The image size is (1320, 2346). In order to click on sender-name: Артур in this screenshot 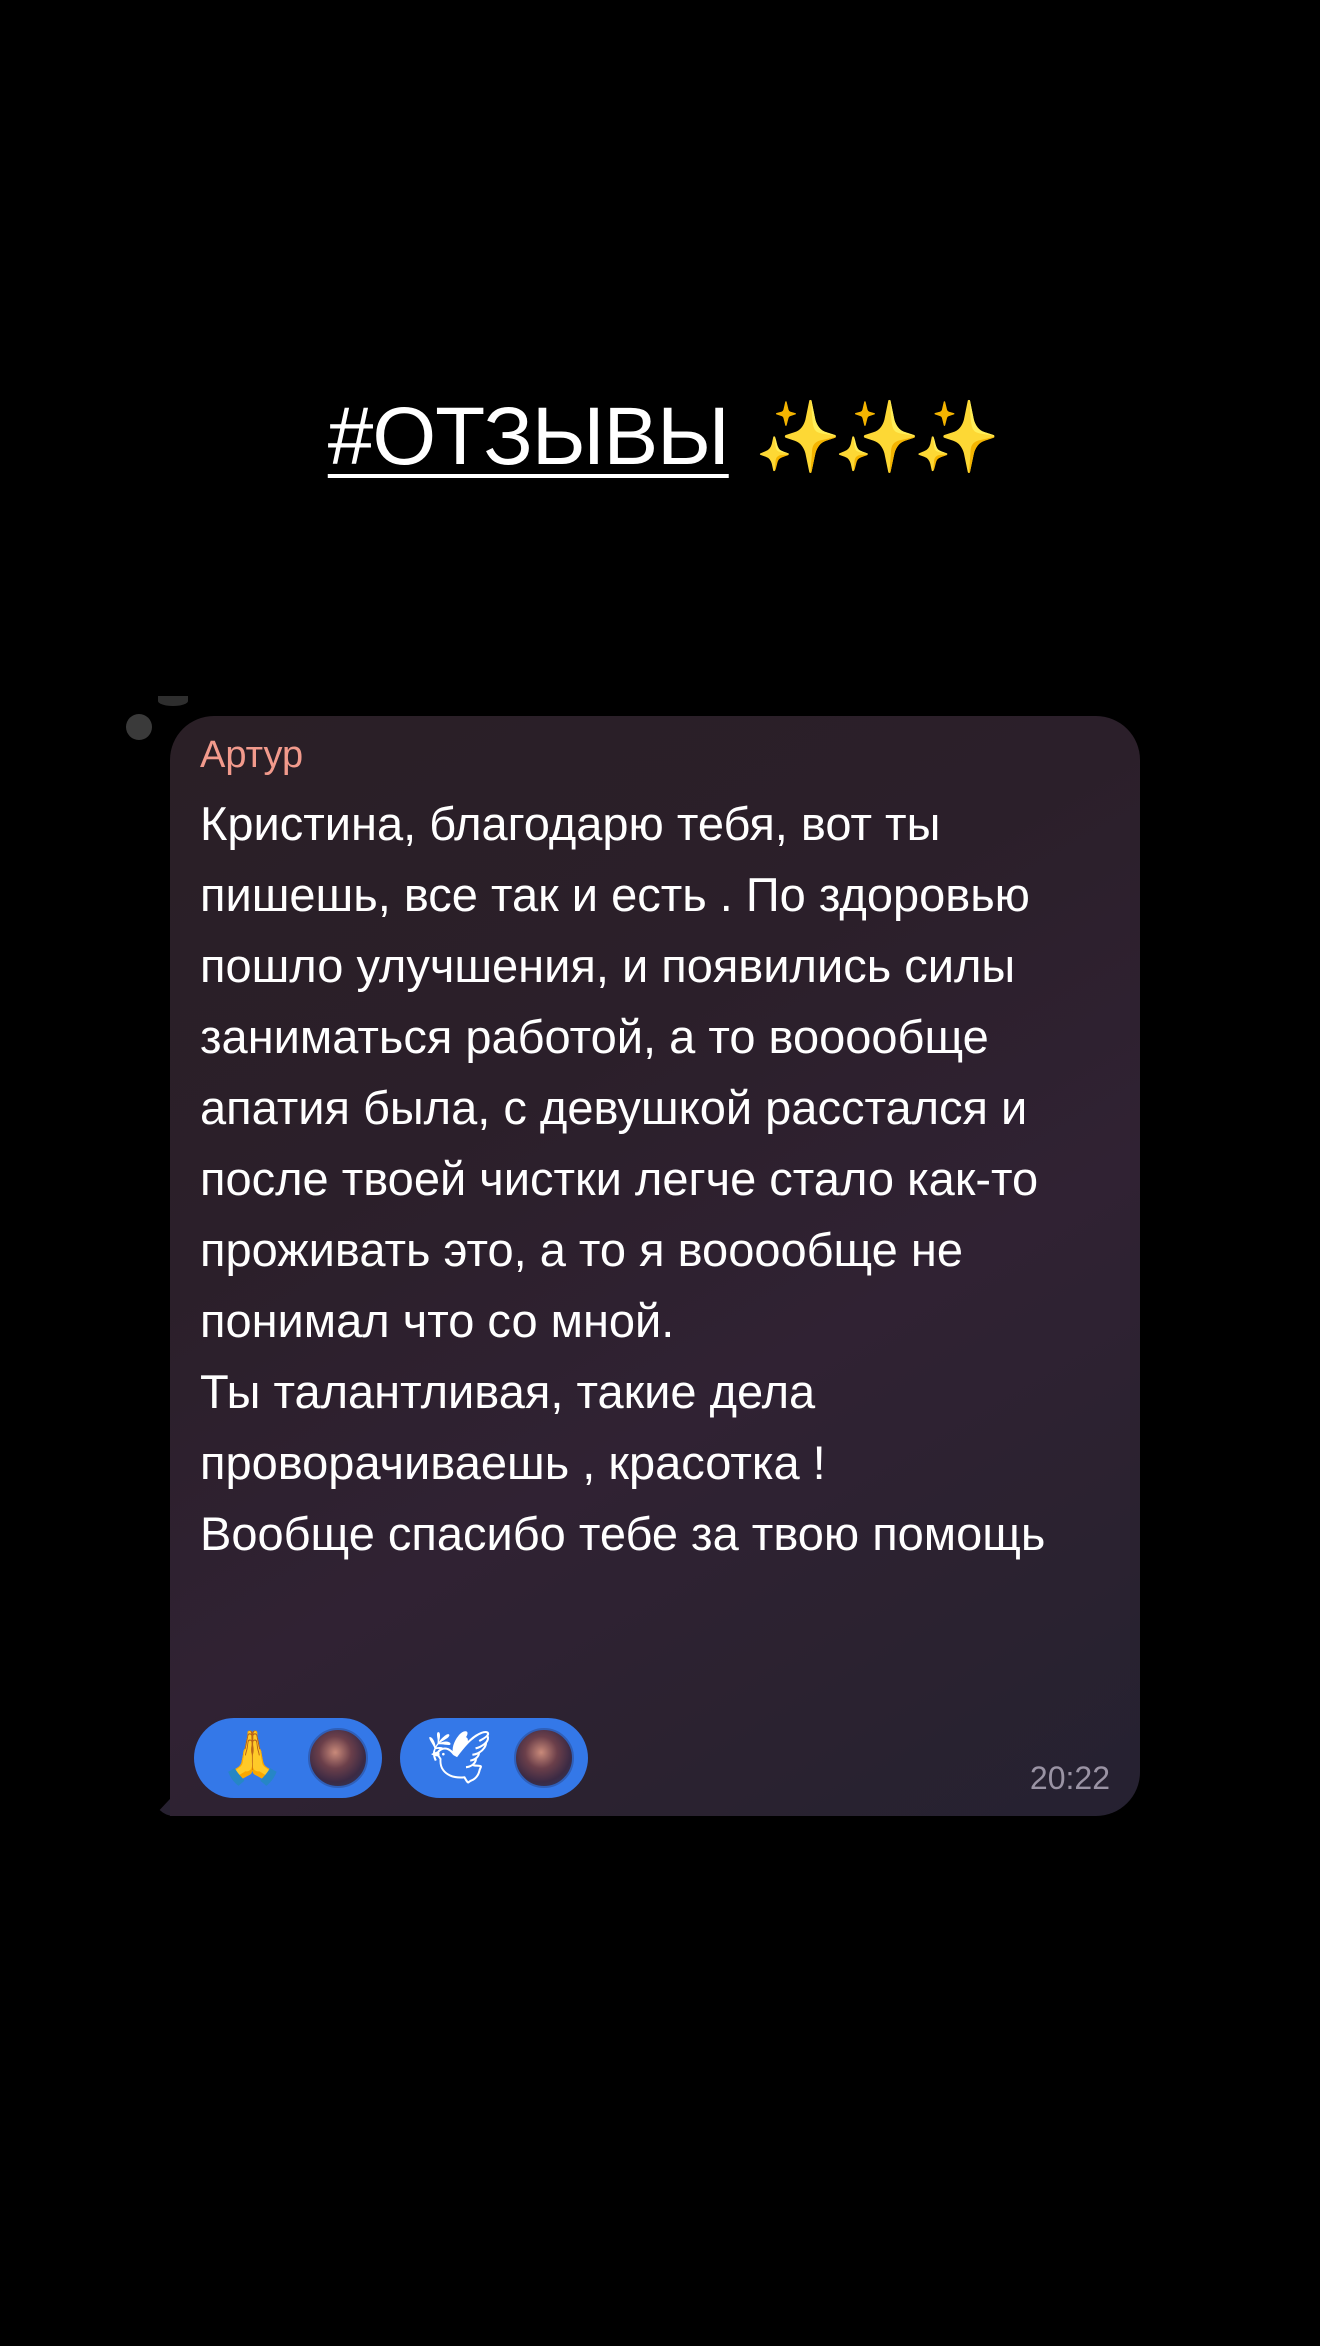, I will do `click(251, 755)`.